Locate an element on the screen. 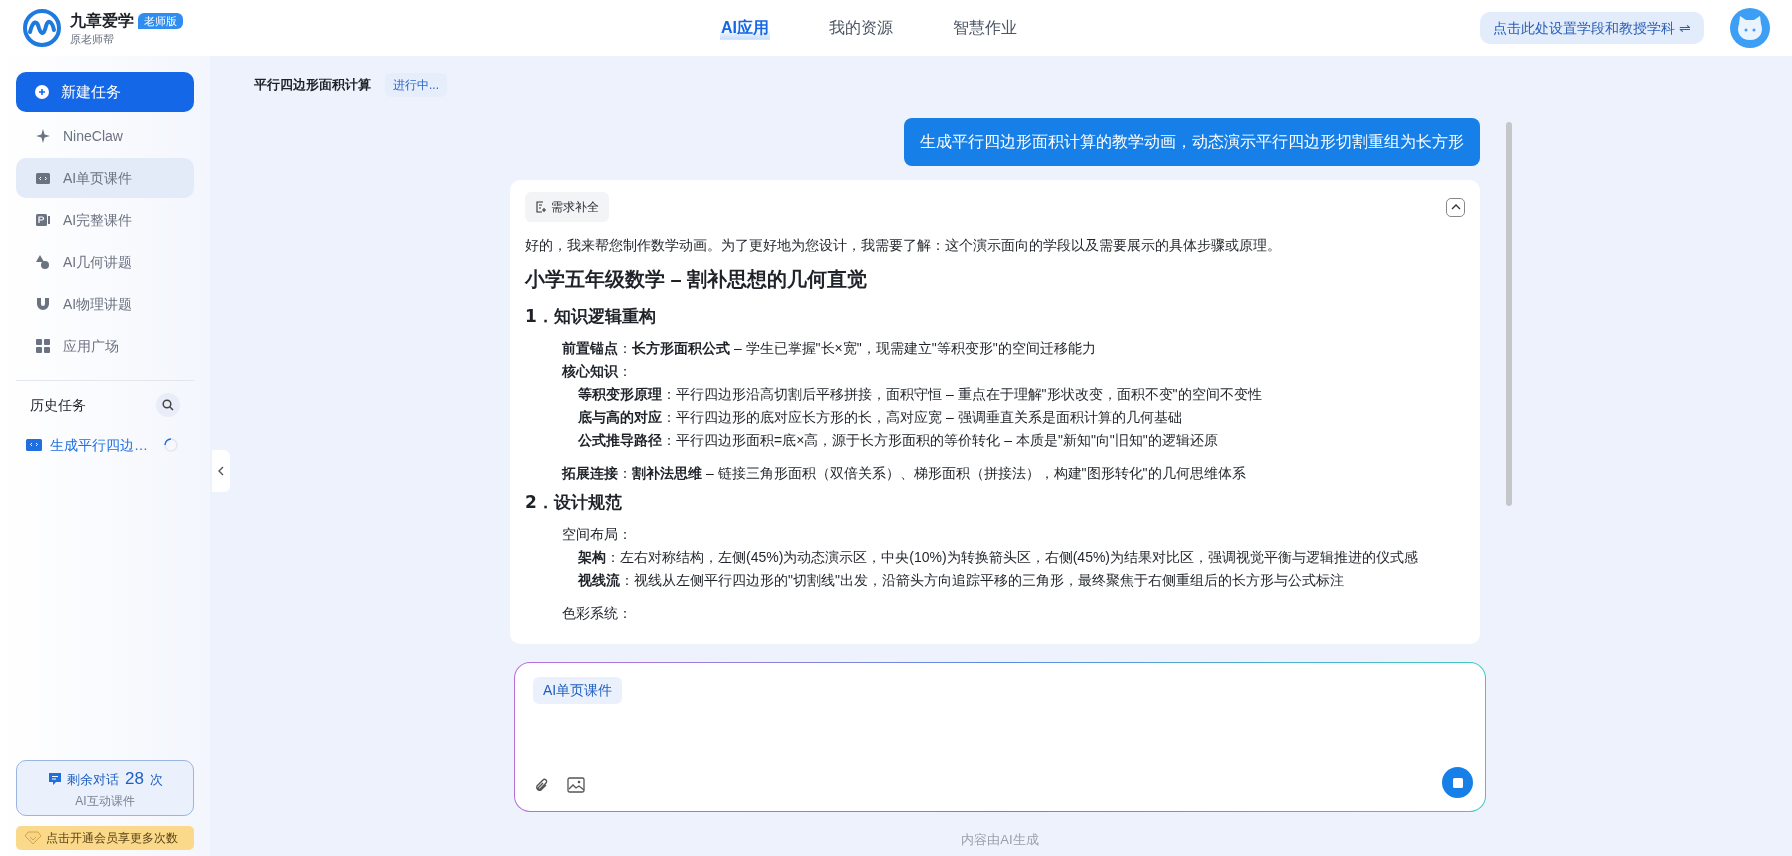  scrollbar-thumb is located at coordinates (1509, 314).